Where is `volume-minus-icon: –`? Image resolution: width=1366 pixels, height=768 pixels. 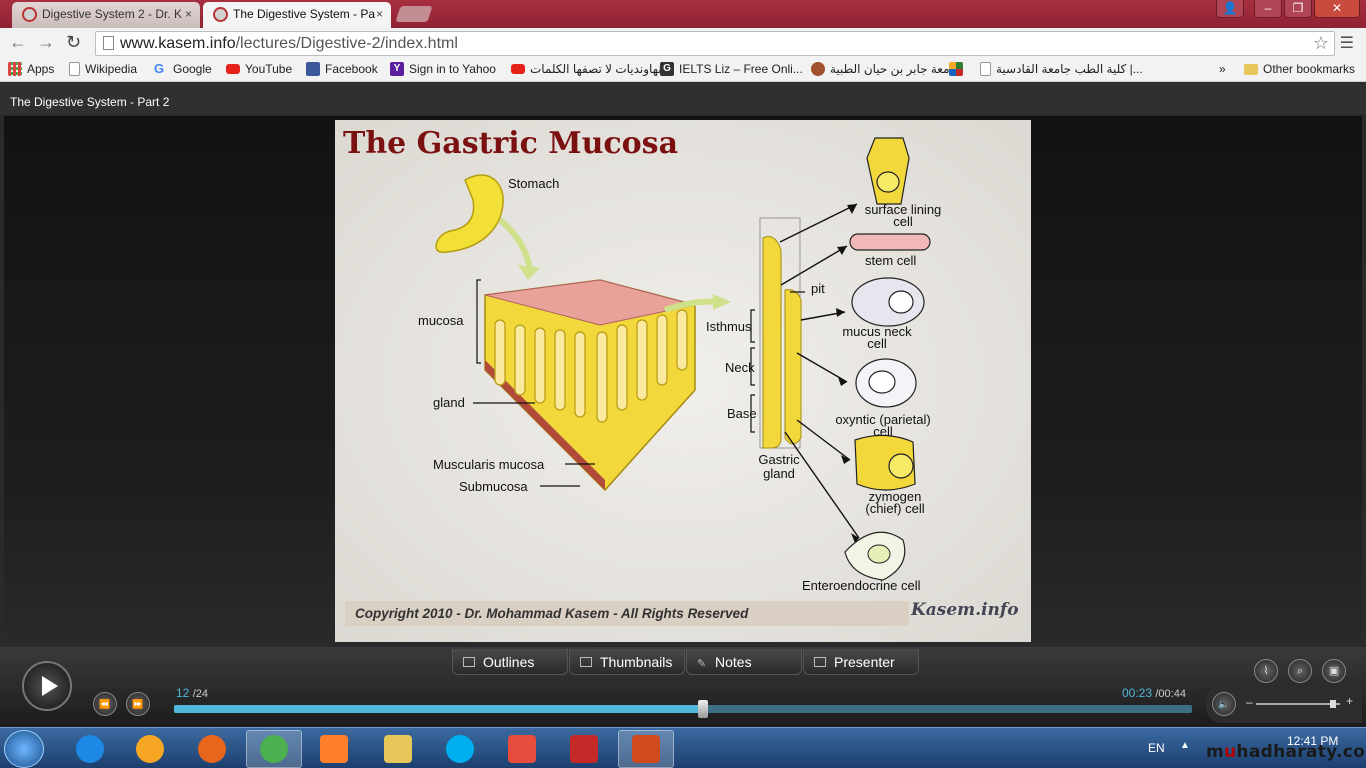
volume-minus-icon: – is located at coordinates (1249, 702).